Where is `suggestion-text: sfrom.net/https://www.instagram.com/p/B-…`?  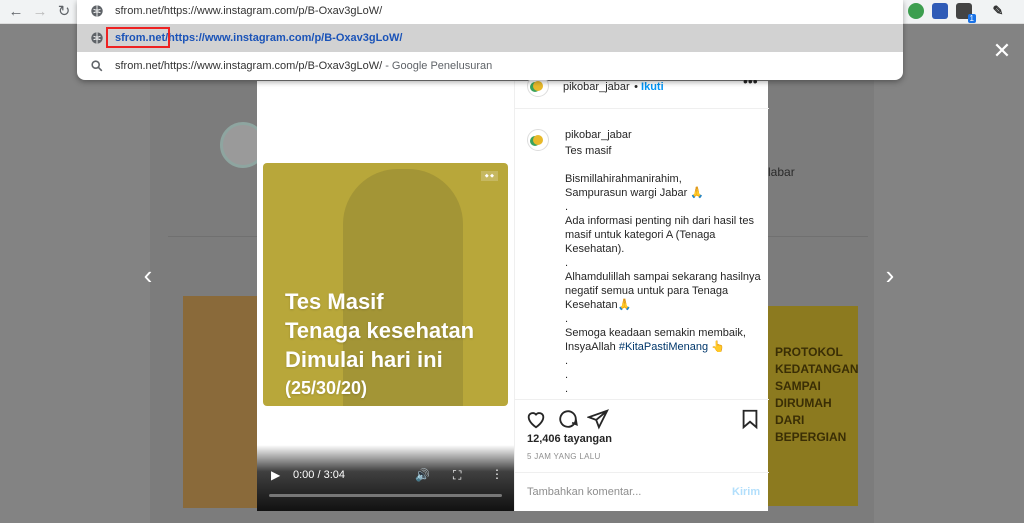
suggestion-text: sfrom.net/https://www.instagram.com/p/B-… is located at coordinates (249, 66).